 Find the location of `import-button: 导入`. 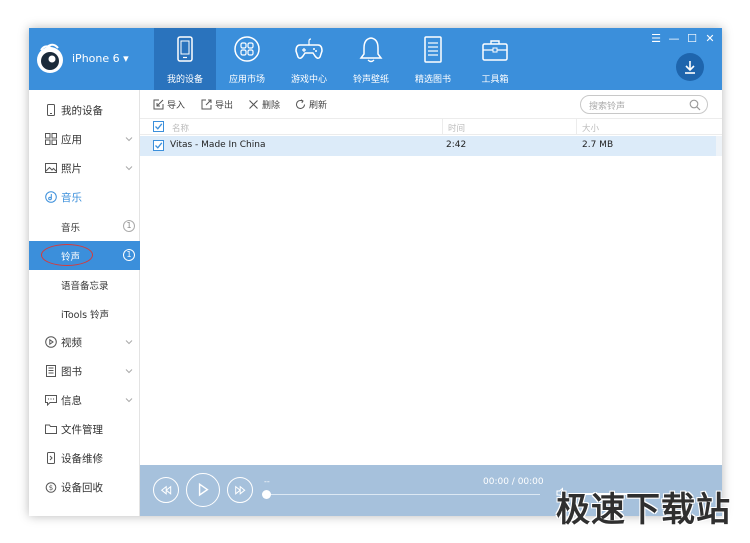

import-button: 导入 is located at coordinates (169, 104).